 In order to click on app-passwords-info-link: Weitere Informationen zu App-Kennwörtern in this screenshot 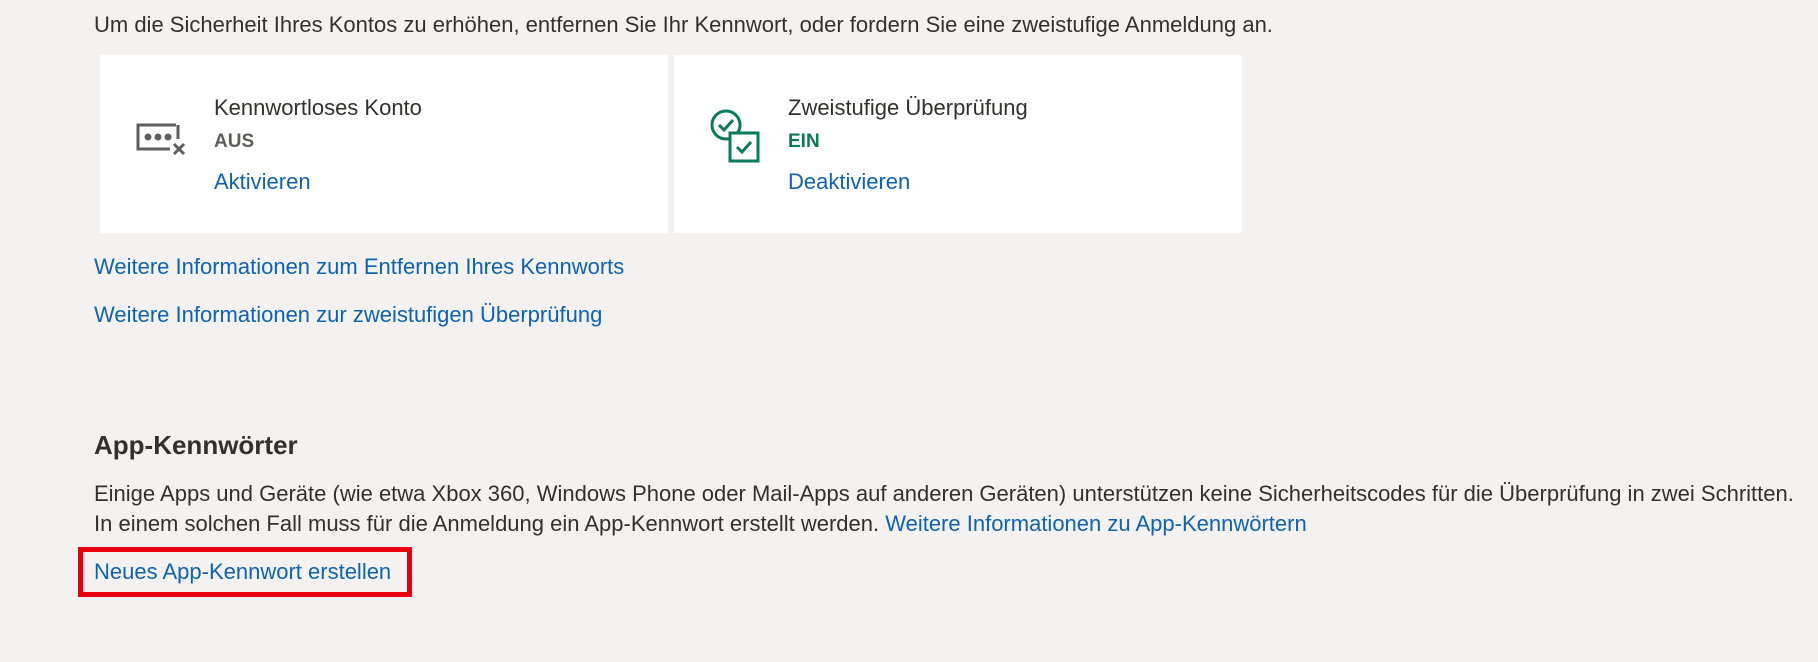, I will do `click(1096, 523)`.